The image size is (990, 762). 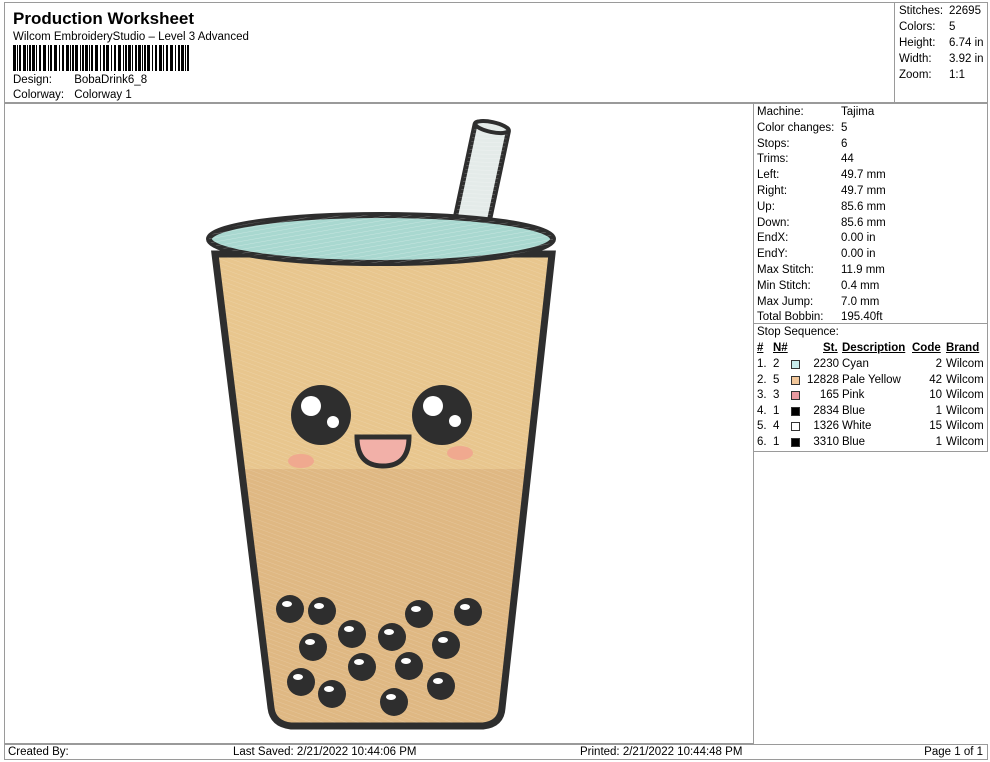 I want to click on design-value: BobaDrink6_8, so click(x=111, y=80).